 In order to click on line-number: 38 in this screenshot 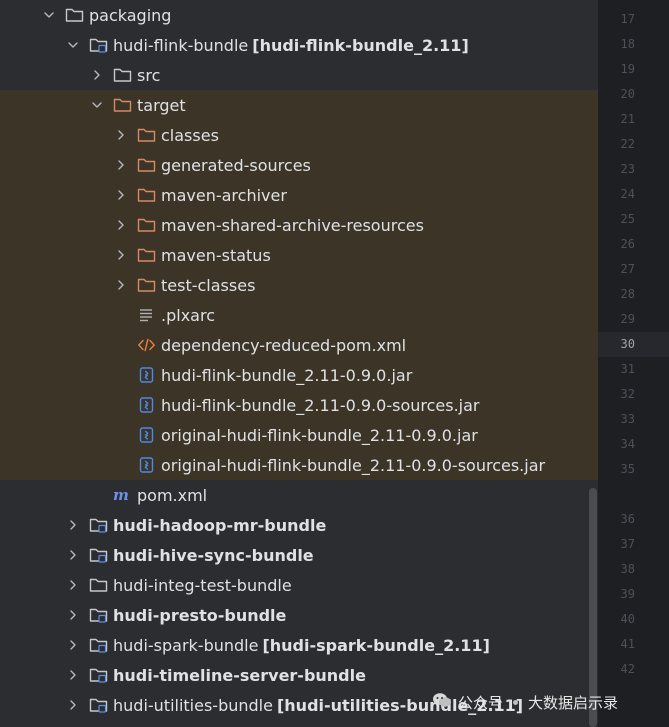, I will do `click(627, 569)`.